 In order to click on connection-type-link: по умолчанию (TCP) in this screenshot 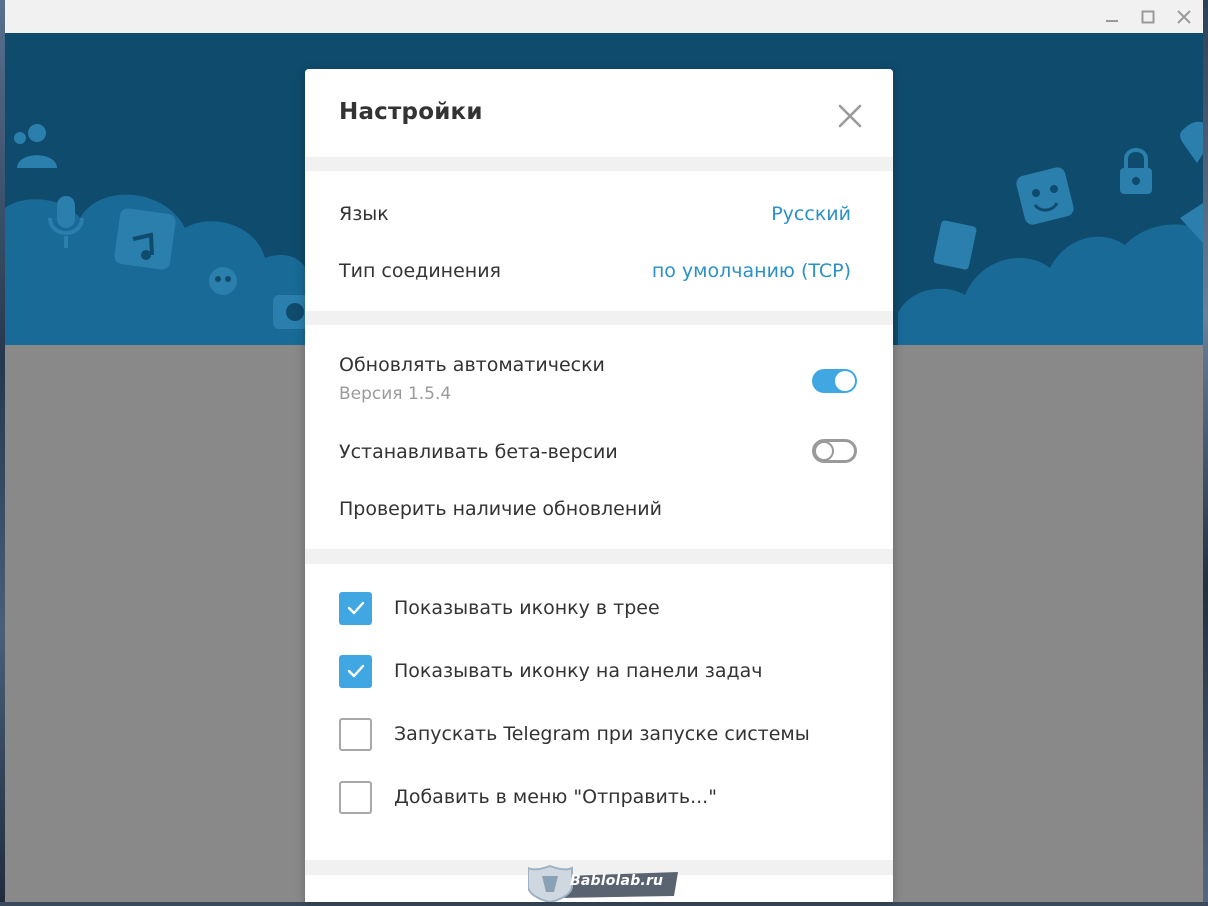, I will do `click(751, 271)`.